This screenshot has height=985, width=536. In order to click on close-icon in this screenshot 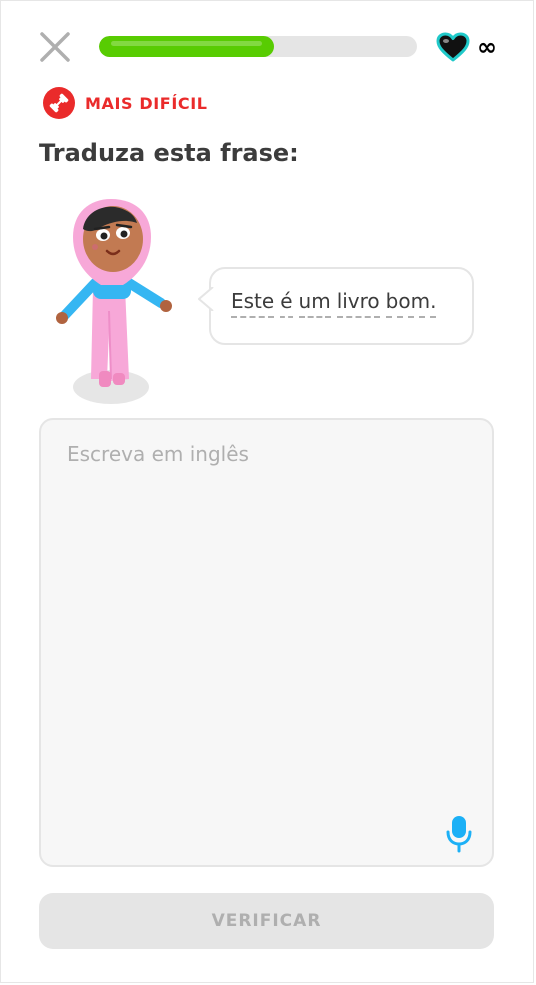, I will do `click(55, 47)`.